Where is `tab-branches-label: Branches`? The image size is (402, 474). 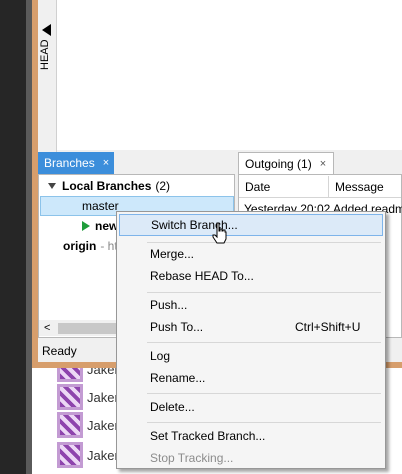 tab-branches-label: Branches is located at coordinates (69, 163).